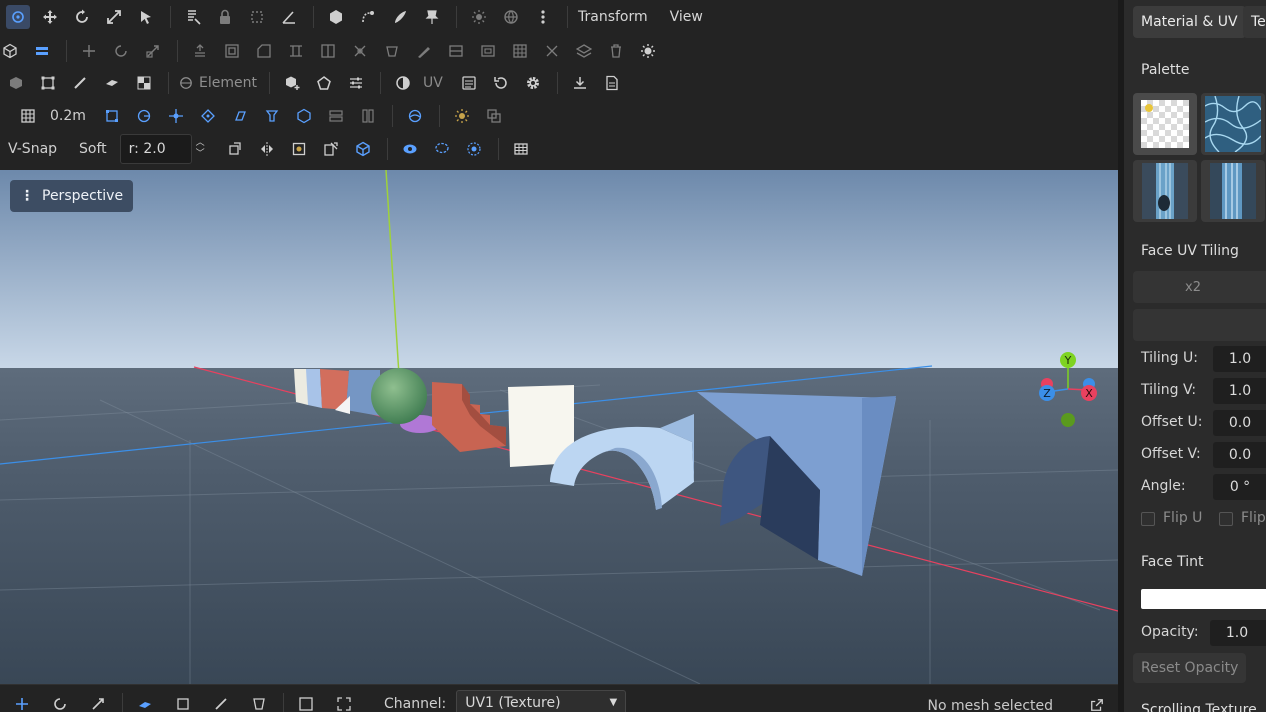 This screenshot has height=712, width=1266. Describe the element at coordinates (612, 83) in the screenshot. I see `file-icon` at that location.